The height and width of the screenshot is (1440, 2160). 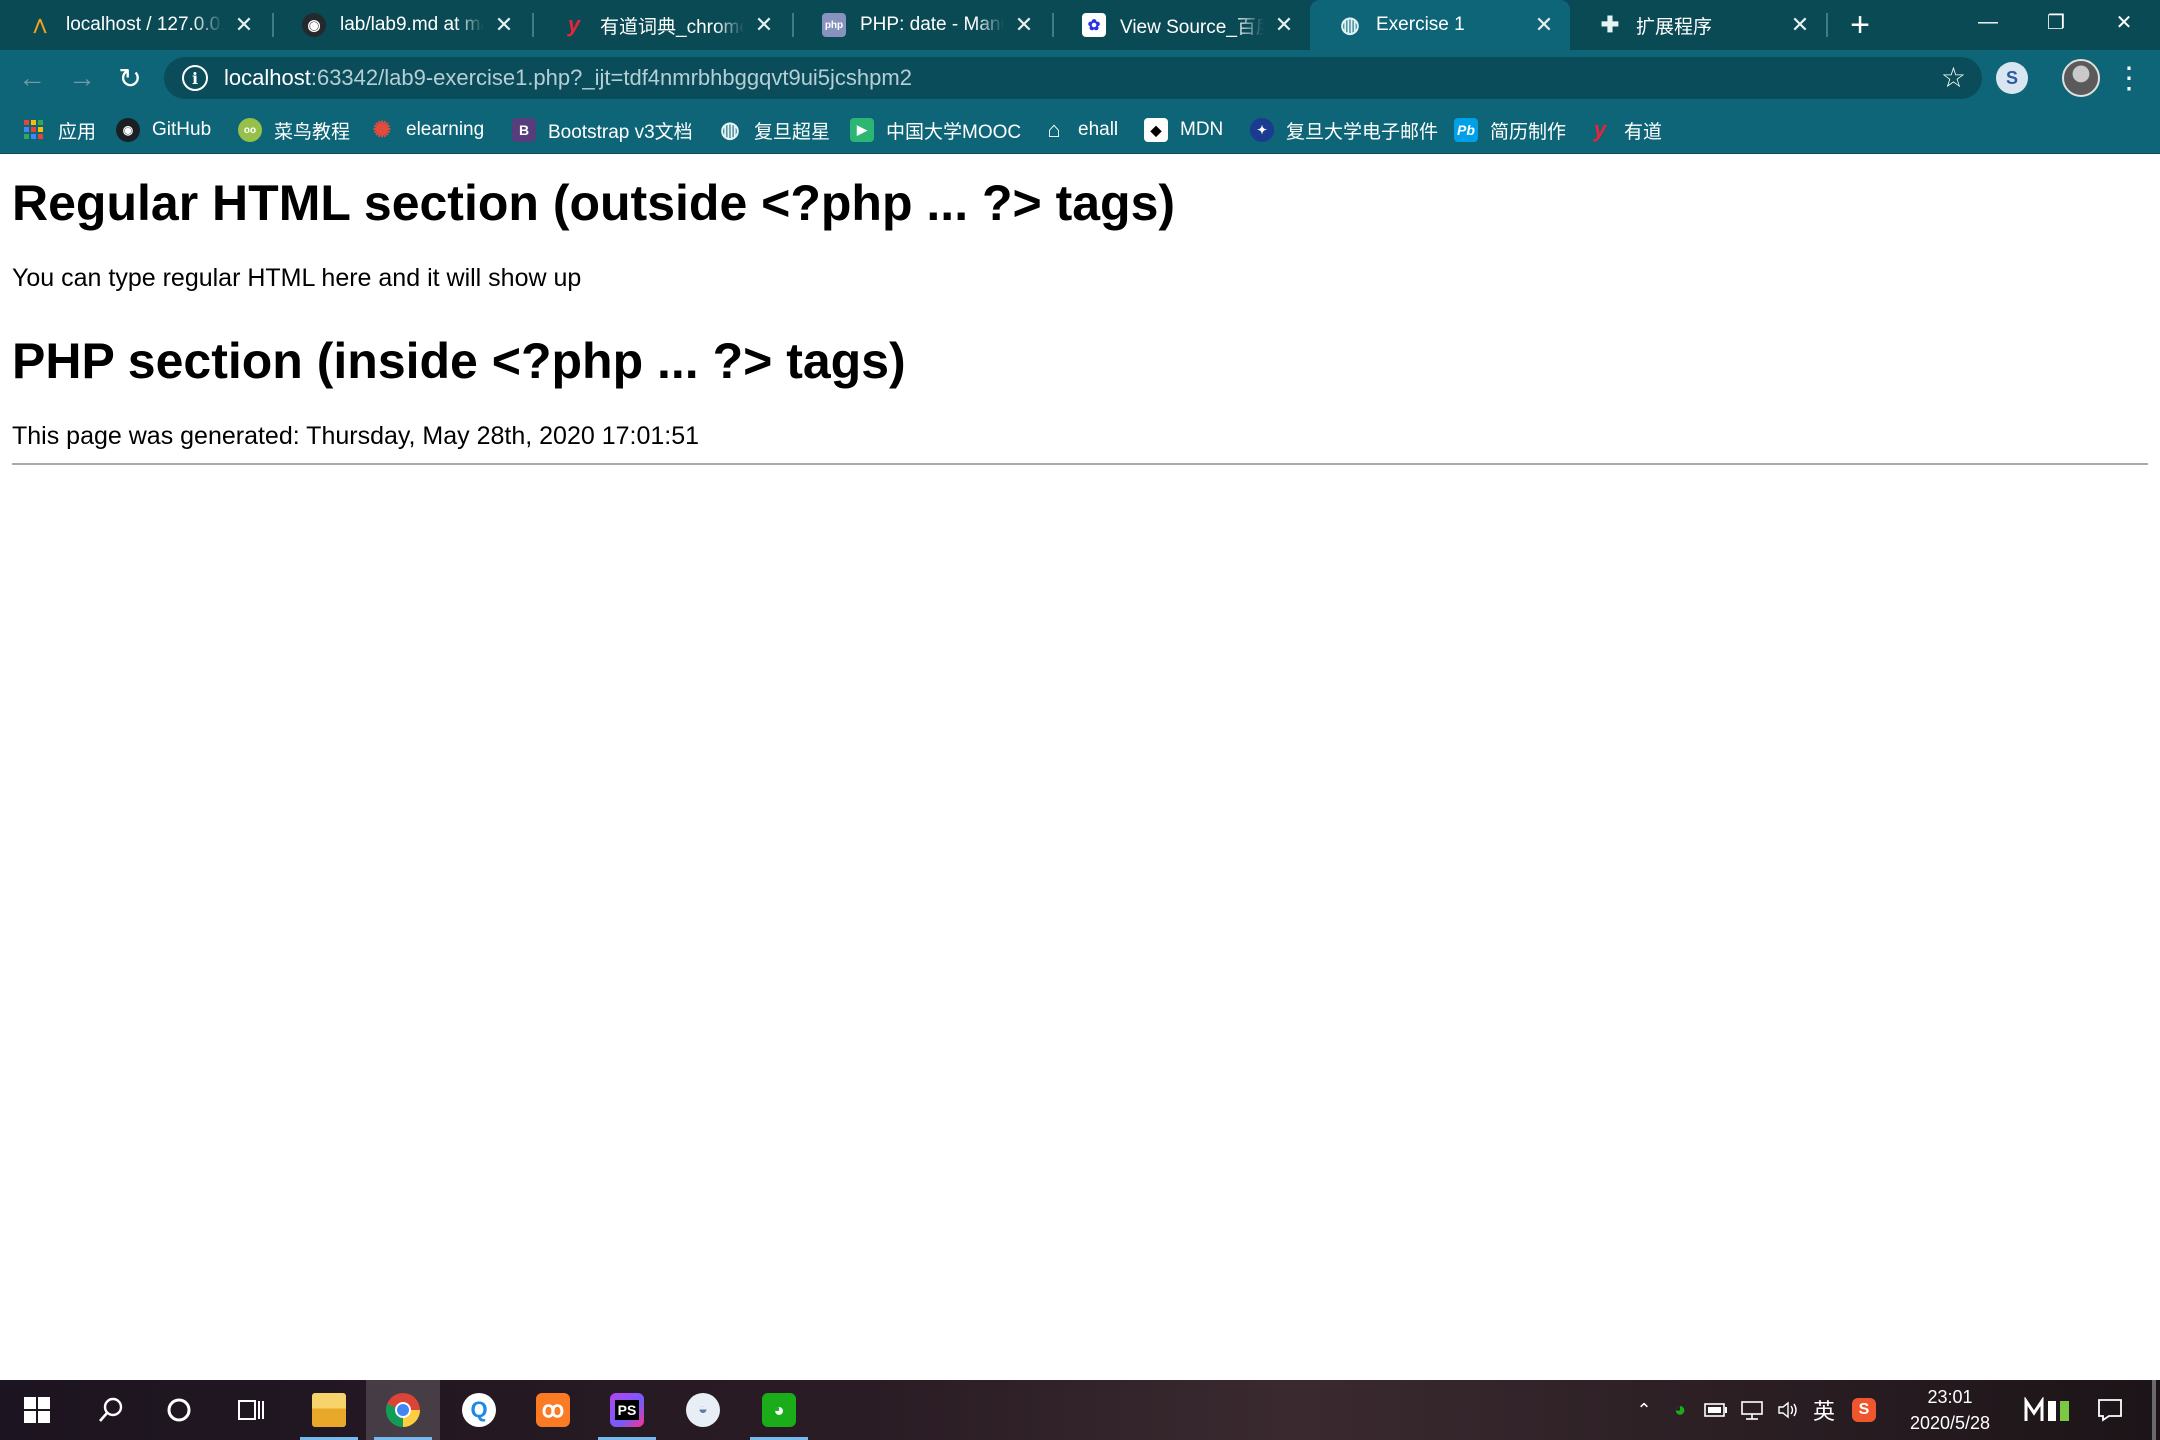 I want to click on windows-logo-icon, so click(x=37, y=1410).